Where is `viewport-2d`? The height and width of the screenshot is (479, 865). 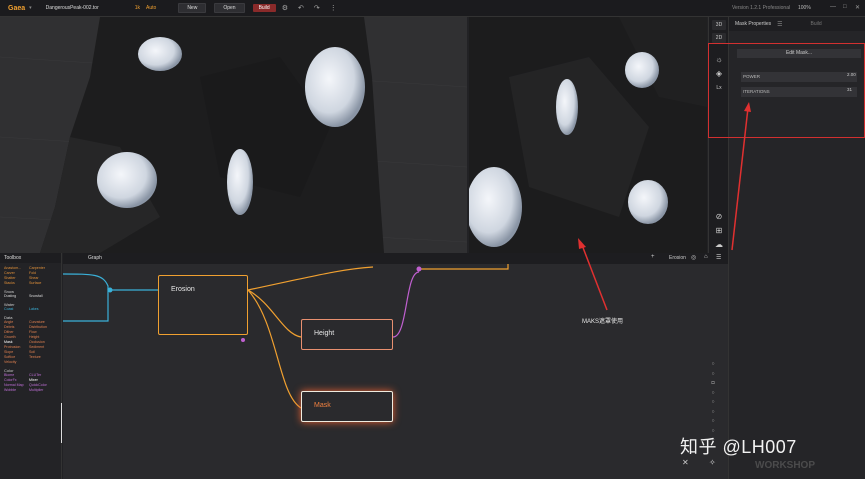 viewport-2d is located at coordinates (588, 135).